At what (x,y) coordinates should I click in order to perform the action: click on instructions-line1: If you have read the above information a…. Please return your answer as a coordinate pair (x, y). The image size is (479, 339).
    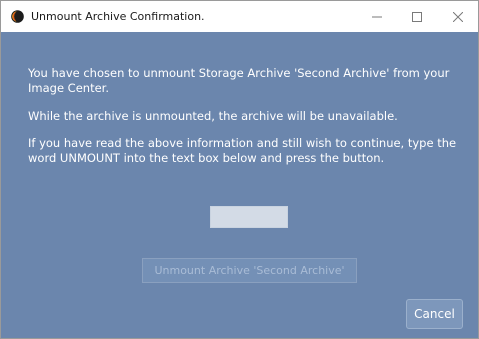
    Looking at the image, I should click on (242, 143).